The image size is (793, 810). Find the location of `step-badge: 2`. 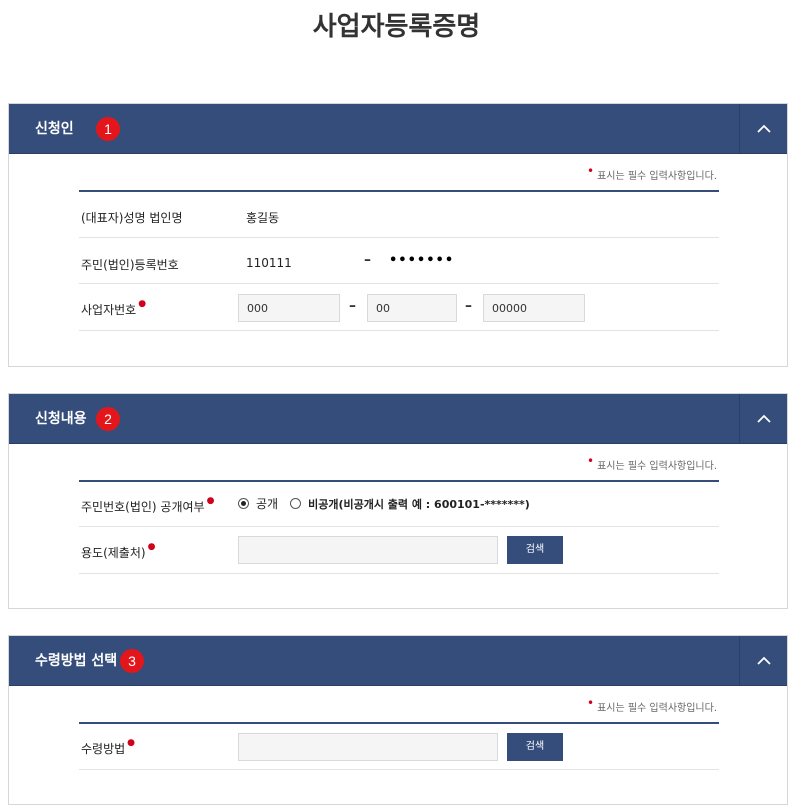

step-badge: 2 is located at coordinates (108, 419).